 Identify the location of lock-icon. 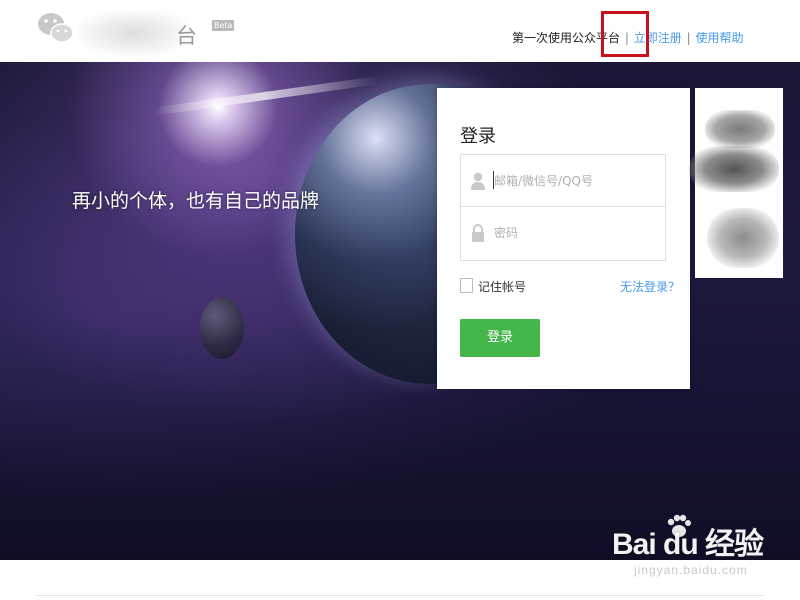
(478, 233).